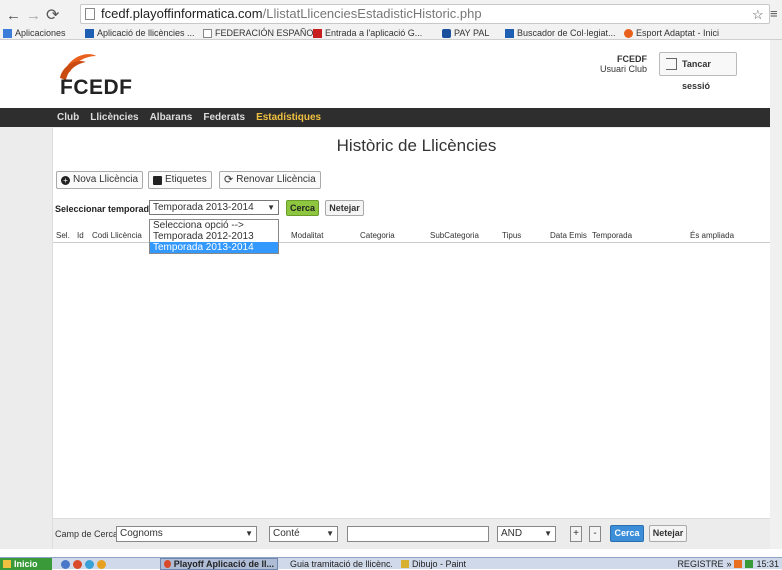 The width and height of the screenshot is (782, 570). Describe the element at coordinates (595, 534) in the screenshot. I see `remove-condition-button: -` at that location.